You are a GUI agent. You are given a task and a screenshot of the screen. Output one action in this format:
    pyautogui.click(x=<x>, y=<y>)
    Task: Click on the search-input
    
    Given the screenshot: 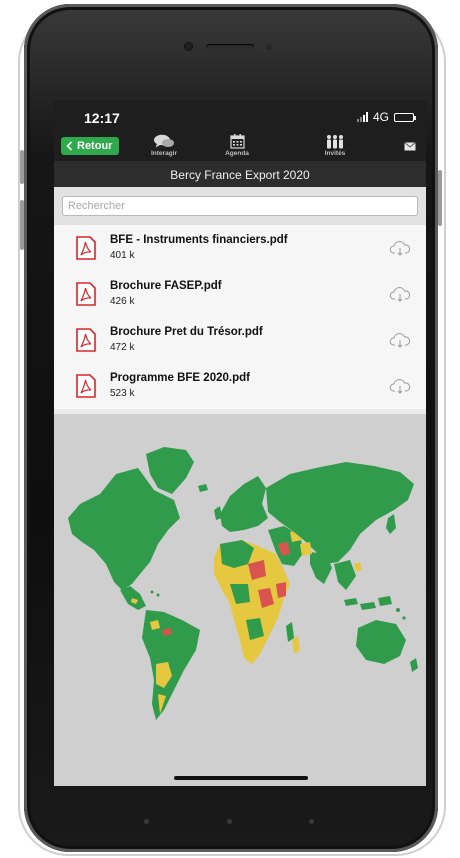 What is the action you would take?
    pyautogui.click(x=240, y=206)
    